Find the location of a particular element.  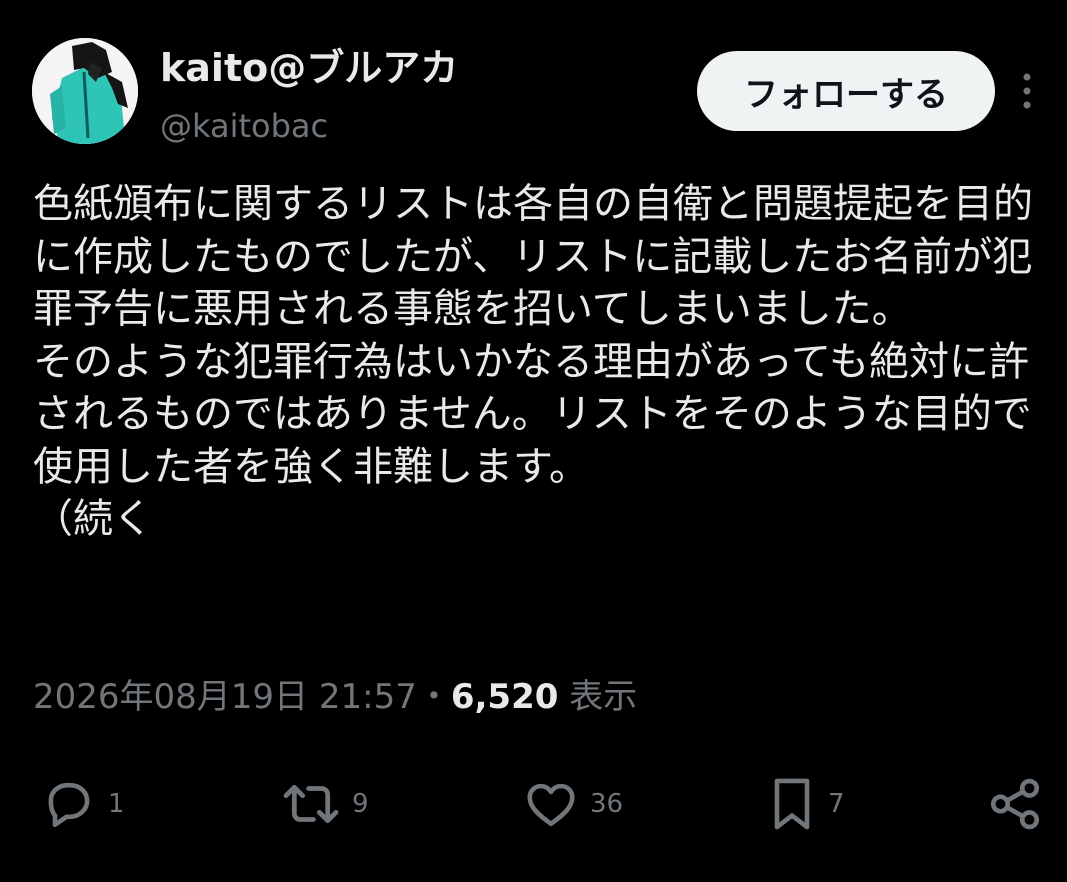

repost-count: 9 is located at coordinates (360, 804).